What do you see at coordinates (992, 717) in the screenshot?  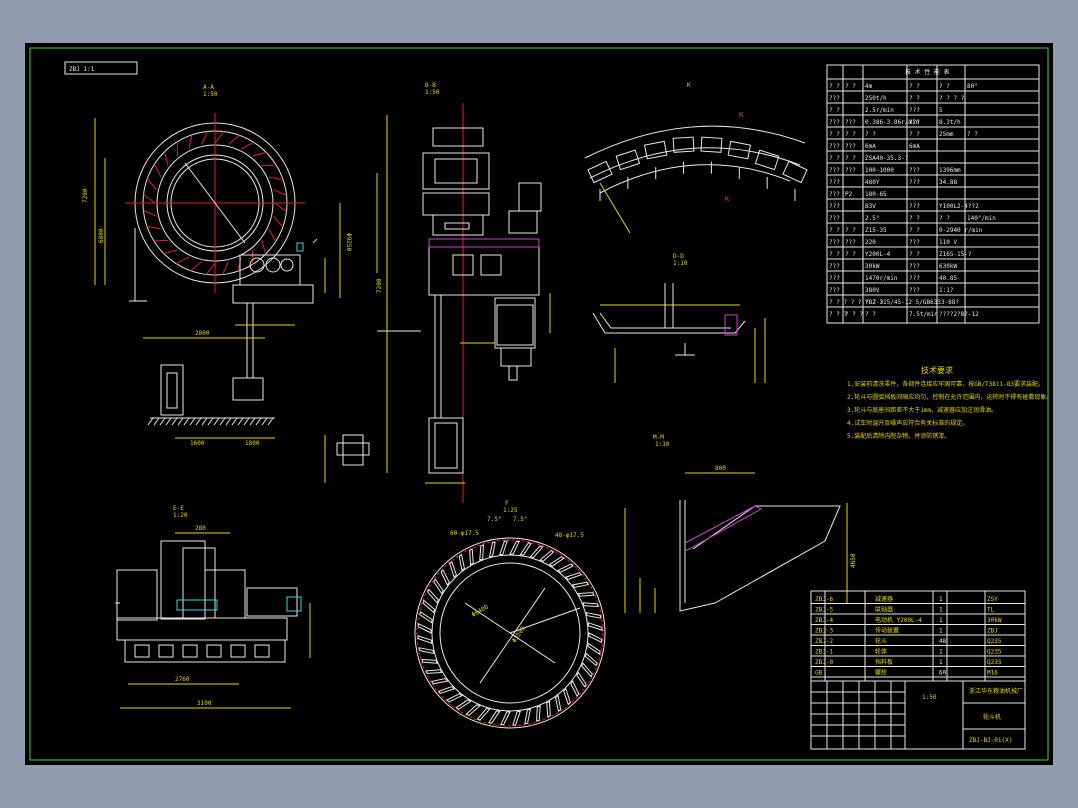 I see `title-drawing-name: 轮斗机` at bounding box center [992, 717].